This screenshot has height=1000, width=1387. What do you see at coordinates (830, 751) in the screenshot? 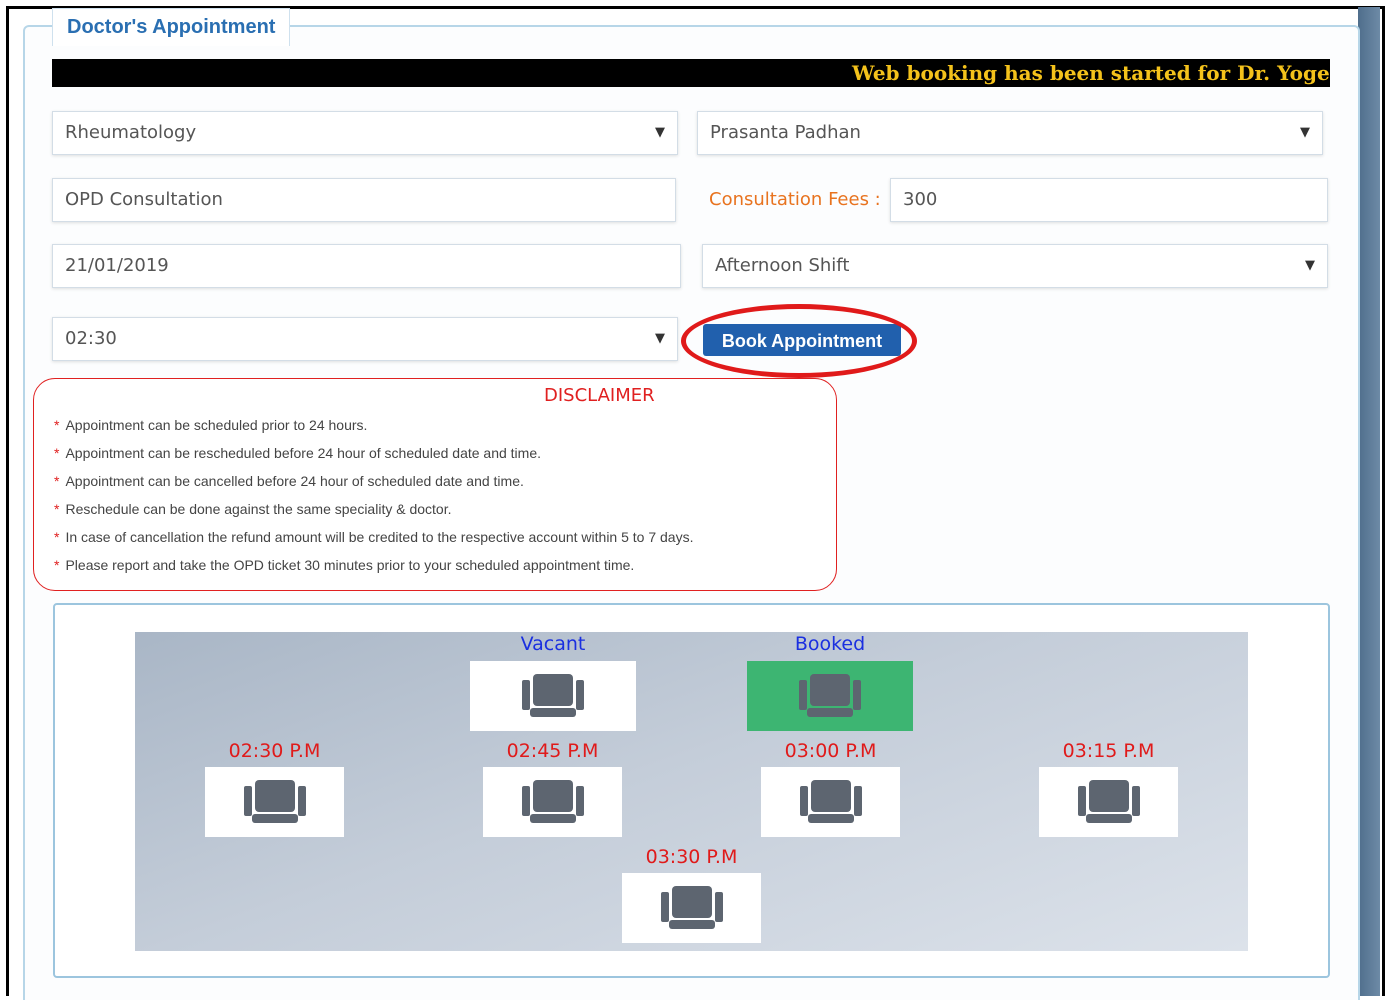
I see `slot-time-label: 03:00 P.M` at bounding box center [830, 751].